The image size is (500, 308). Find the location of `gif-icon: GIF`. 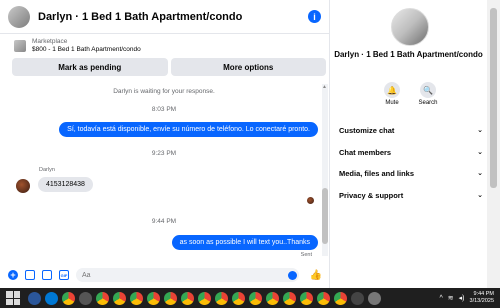

gif-icon: GIF is located at coordinates (64, 275).